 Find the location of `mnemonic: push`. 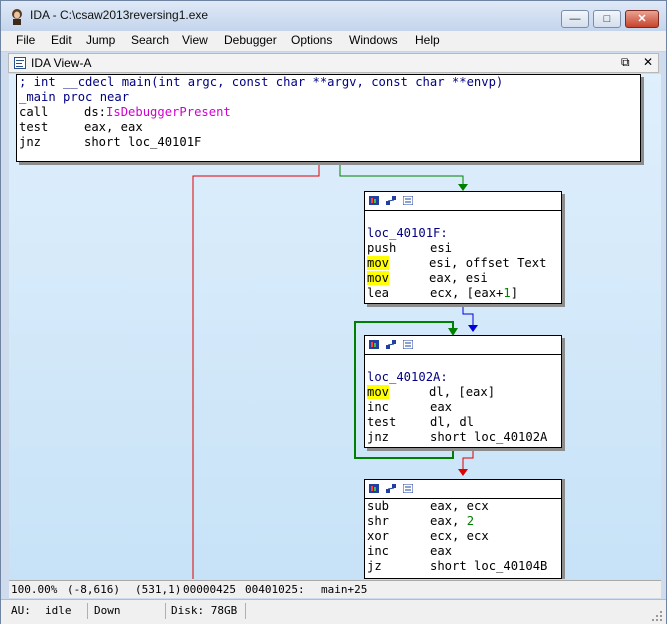

mnemonic: push is located at coordinates (382, 248).